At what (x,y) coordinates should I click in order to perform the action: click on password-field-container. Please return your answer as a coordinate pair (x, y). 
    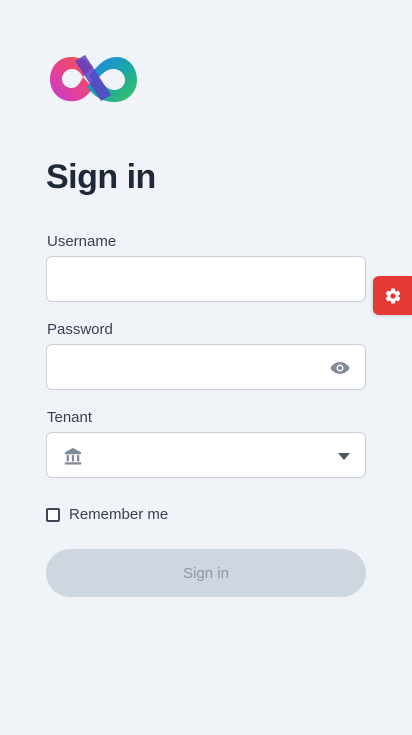
    Looking at the image, I should click on (206, 367).